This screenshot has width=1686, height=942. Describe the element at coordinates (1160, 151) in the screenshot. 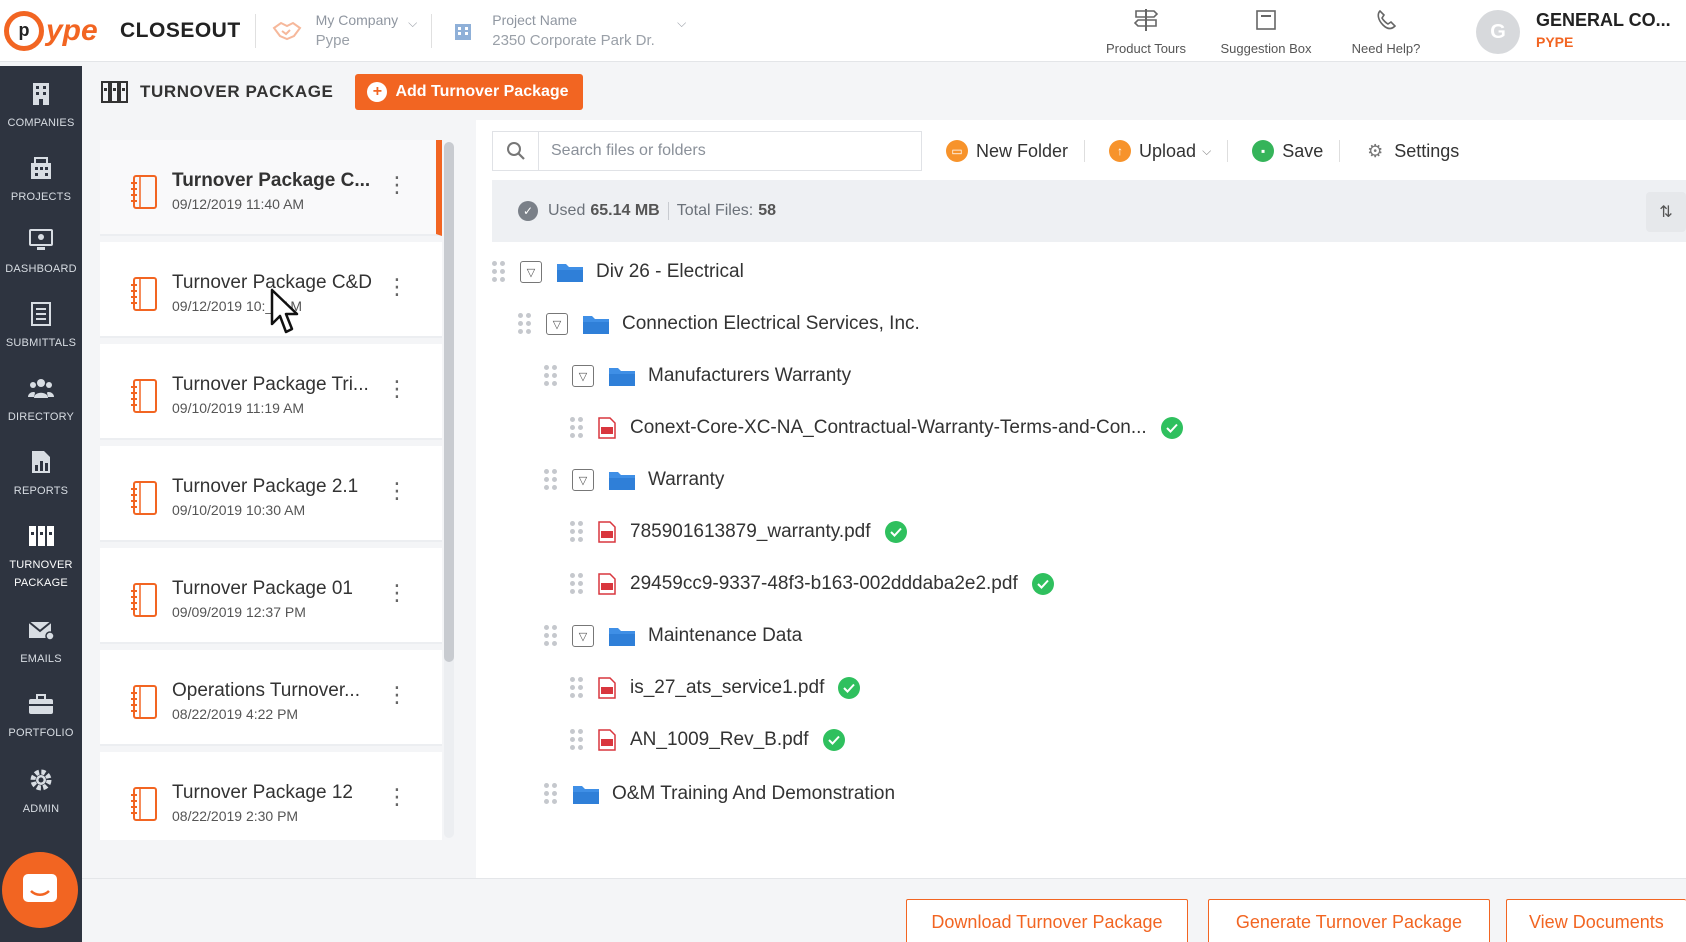

I see `upload-button: ↑ Upload ⌵` at that location.